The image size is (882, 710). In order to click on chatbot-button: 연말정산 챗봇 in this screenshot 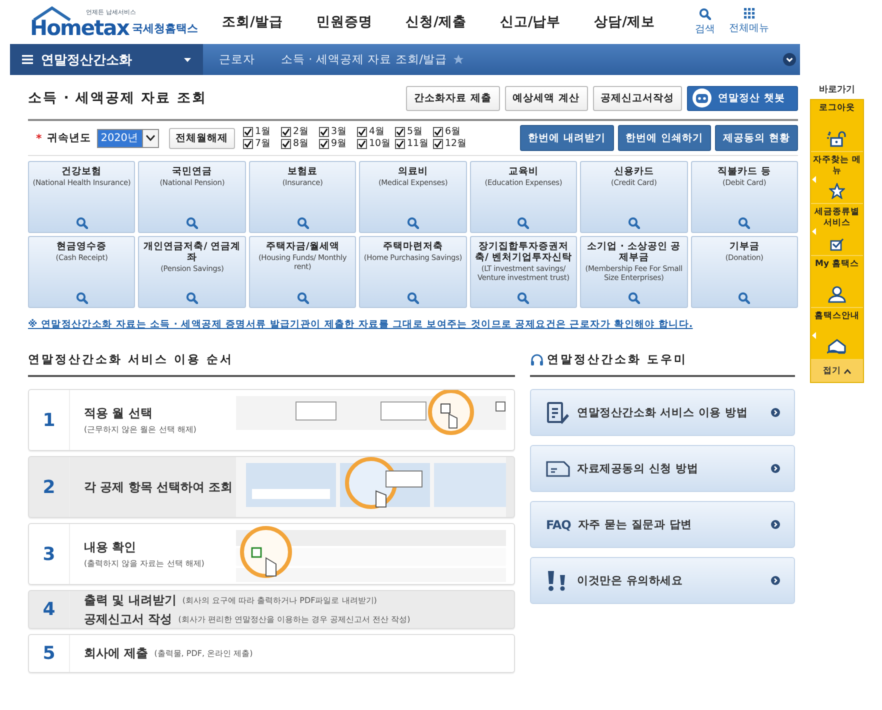, I will do `click(742, 98)`.